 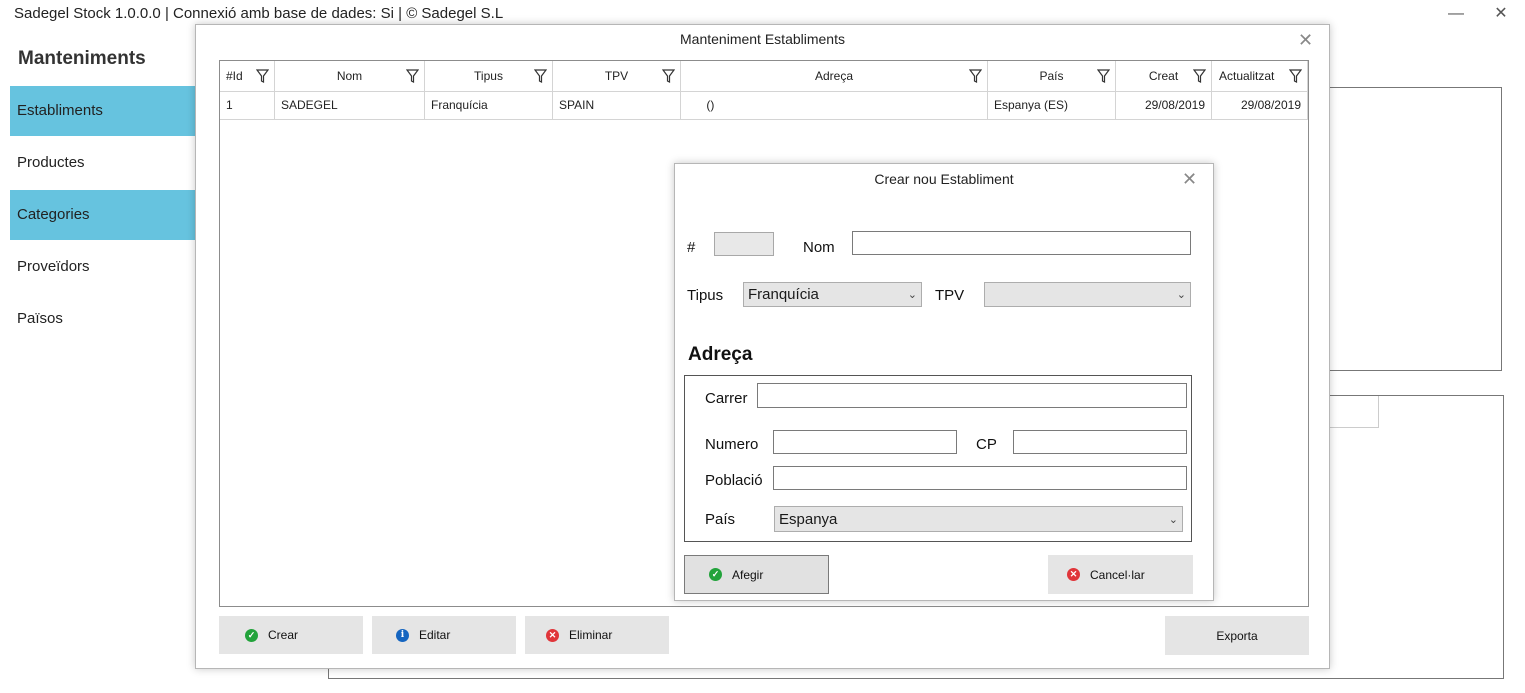 I want to click on country-label: País, so click(x=720, y=519).